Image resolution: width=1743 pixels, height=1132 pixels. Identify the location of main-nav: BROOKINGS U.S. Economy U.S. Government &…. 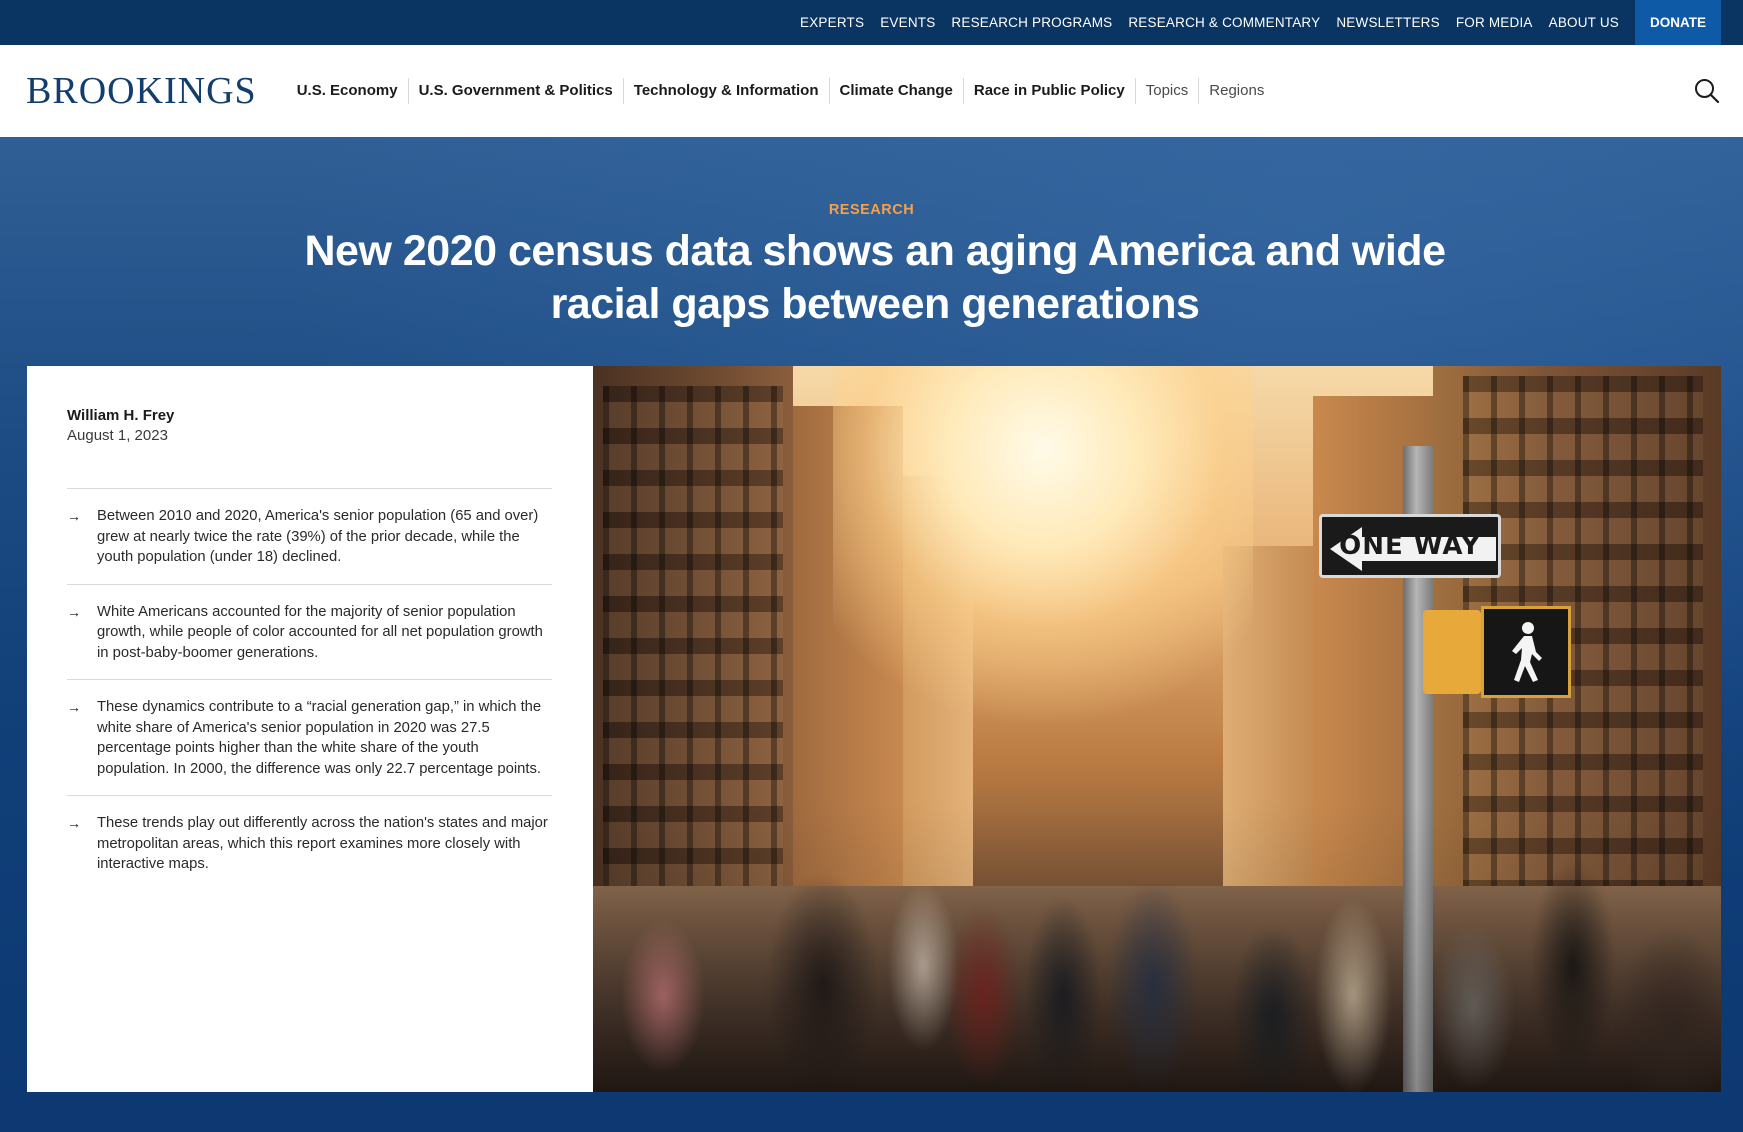
(871, 91).